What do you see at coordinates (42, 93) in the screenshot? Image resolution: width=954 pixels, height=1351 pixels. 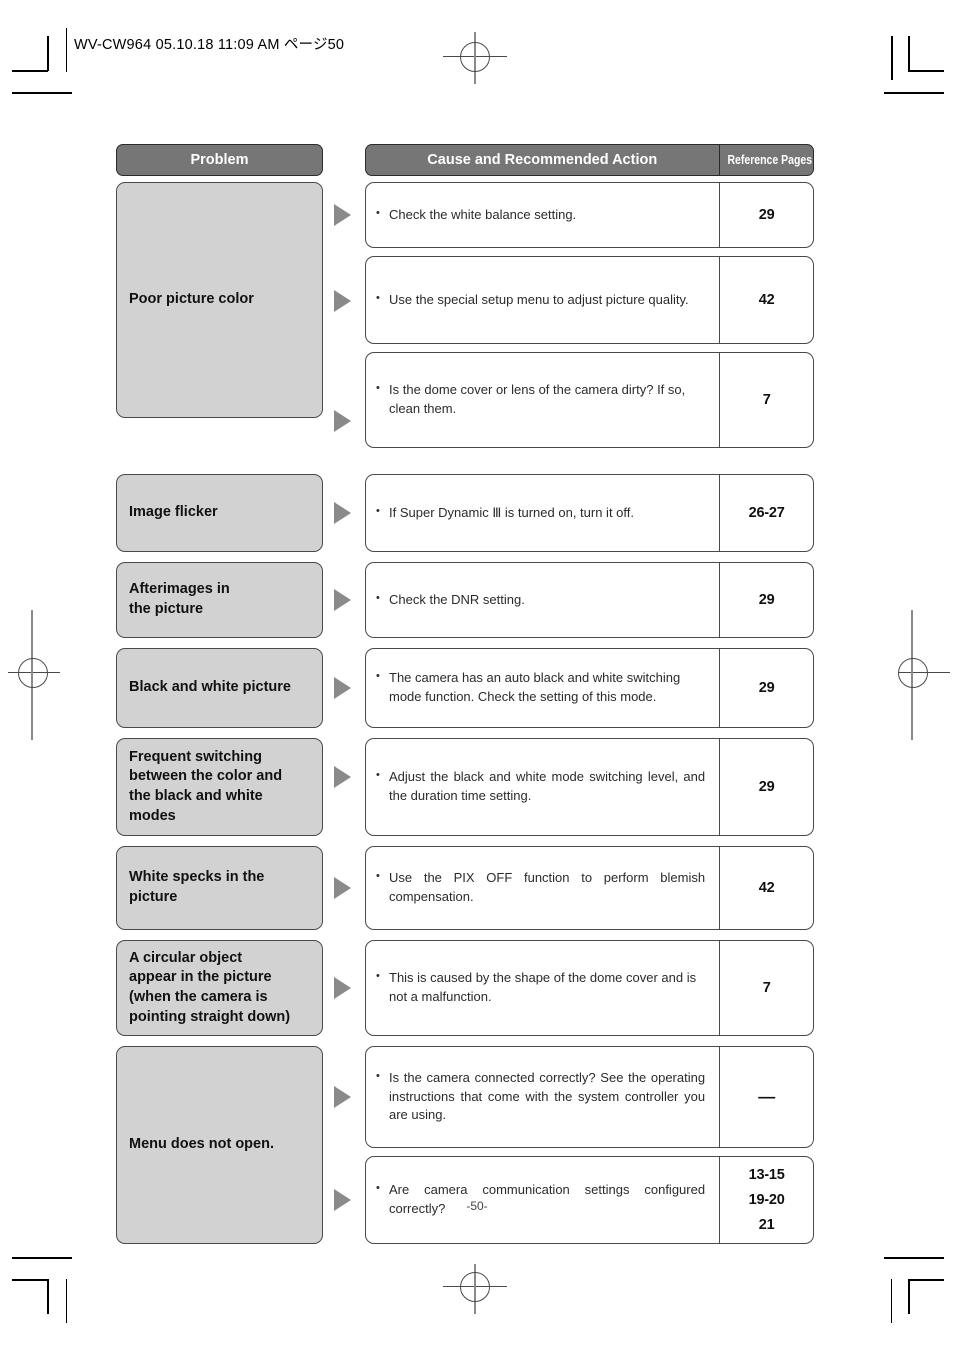 I see `crop-mark-top-left-bleed` at bounding box center [42, 93].